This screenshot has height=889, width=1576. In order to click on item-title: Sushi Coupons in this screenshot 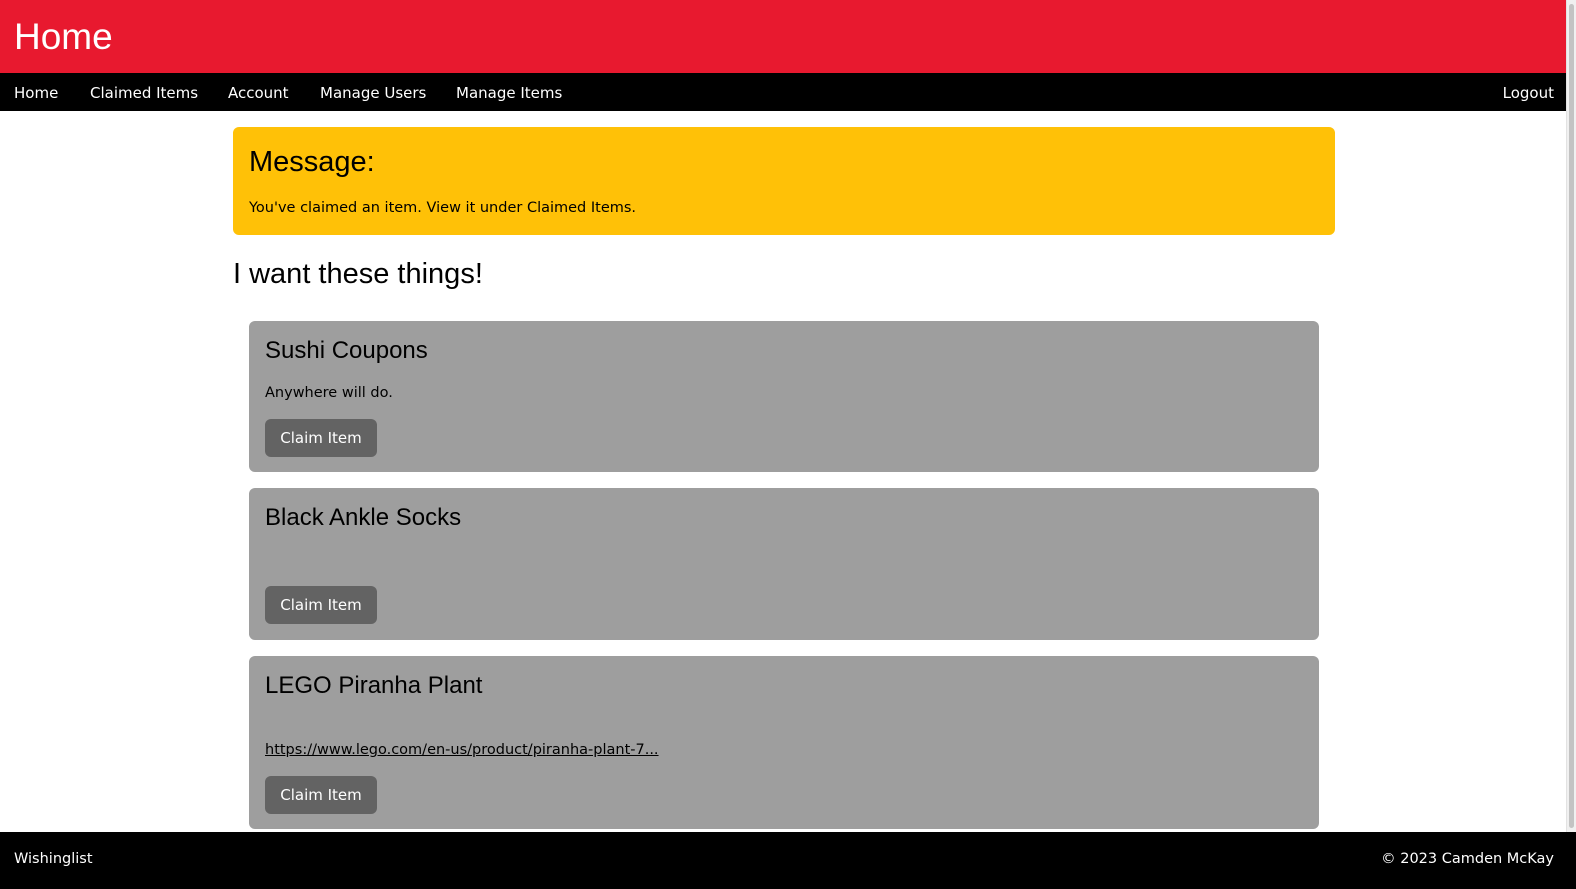, I will do `click(346, 350)`.